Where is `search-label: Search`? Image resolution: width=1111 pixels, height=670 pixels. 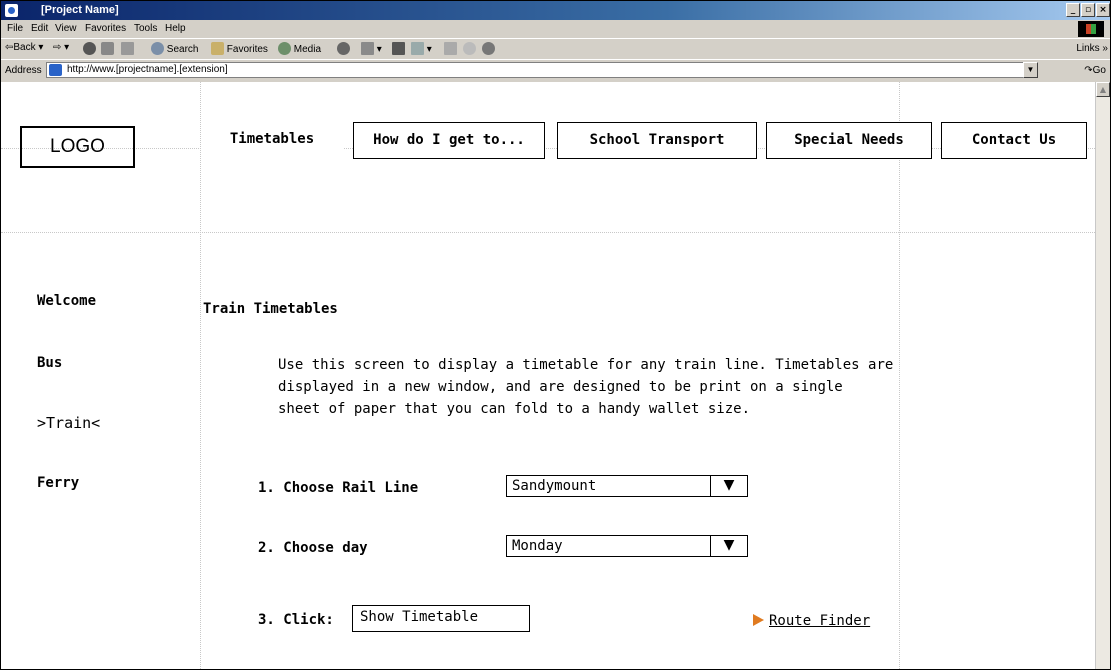
search-label: Search is located at coordinates (182, 49).